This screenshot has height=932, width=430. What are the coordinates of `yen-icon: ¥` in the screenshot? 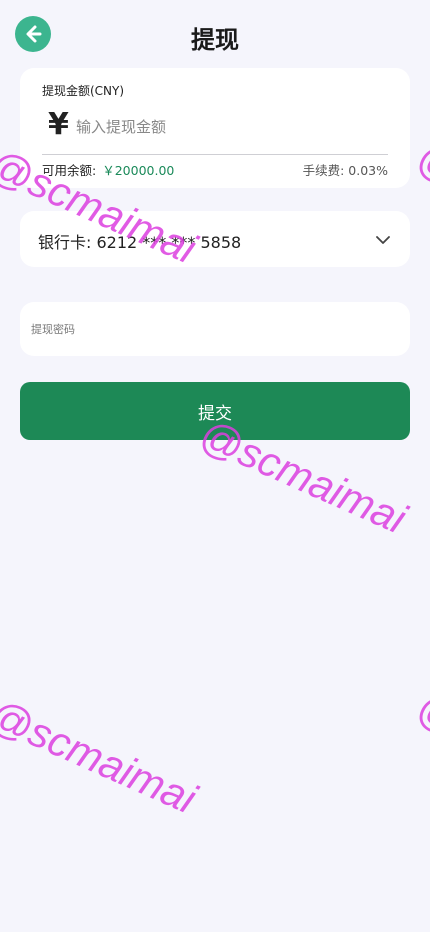 It's located at (58, 124).